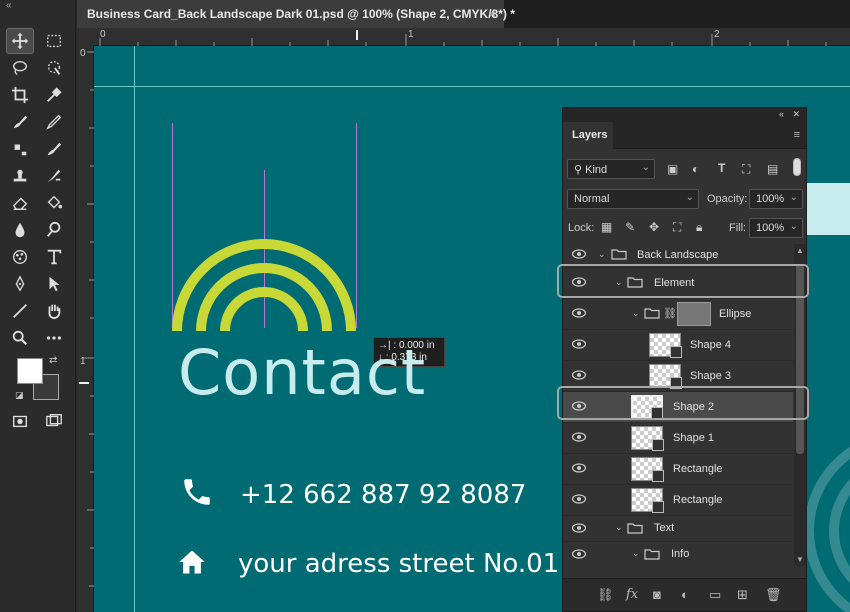 The width and height of the screenshot is (850, 612). Describe the element at coordinates (54, 257) in the screenshot. I see `type-tool-icon` at that location.